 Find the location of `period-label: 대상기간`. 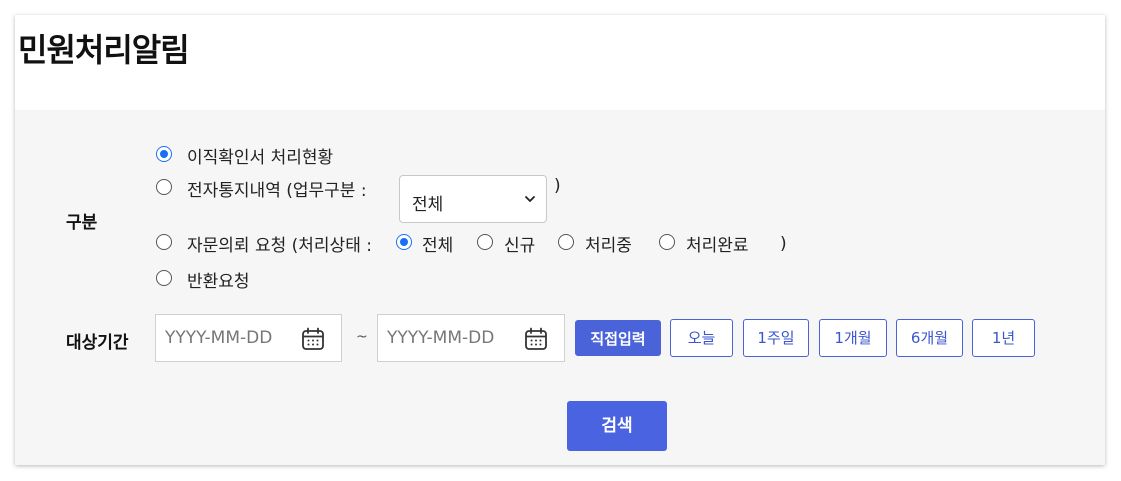

period-label: 대상기간 is located at coordinates (97, 343).